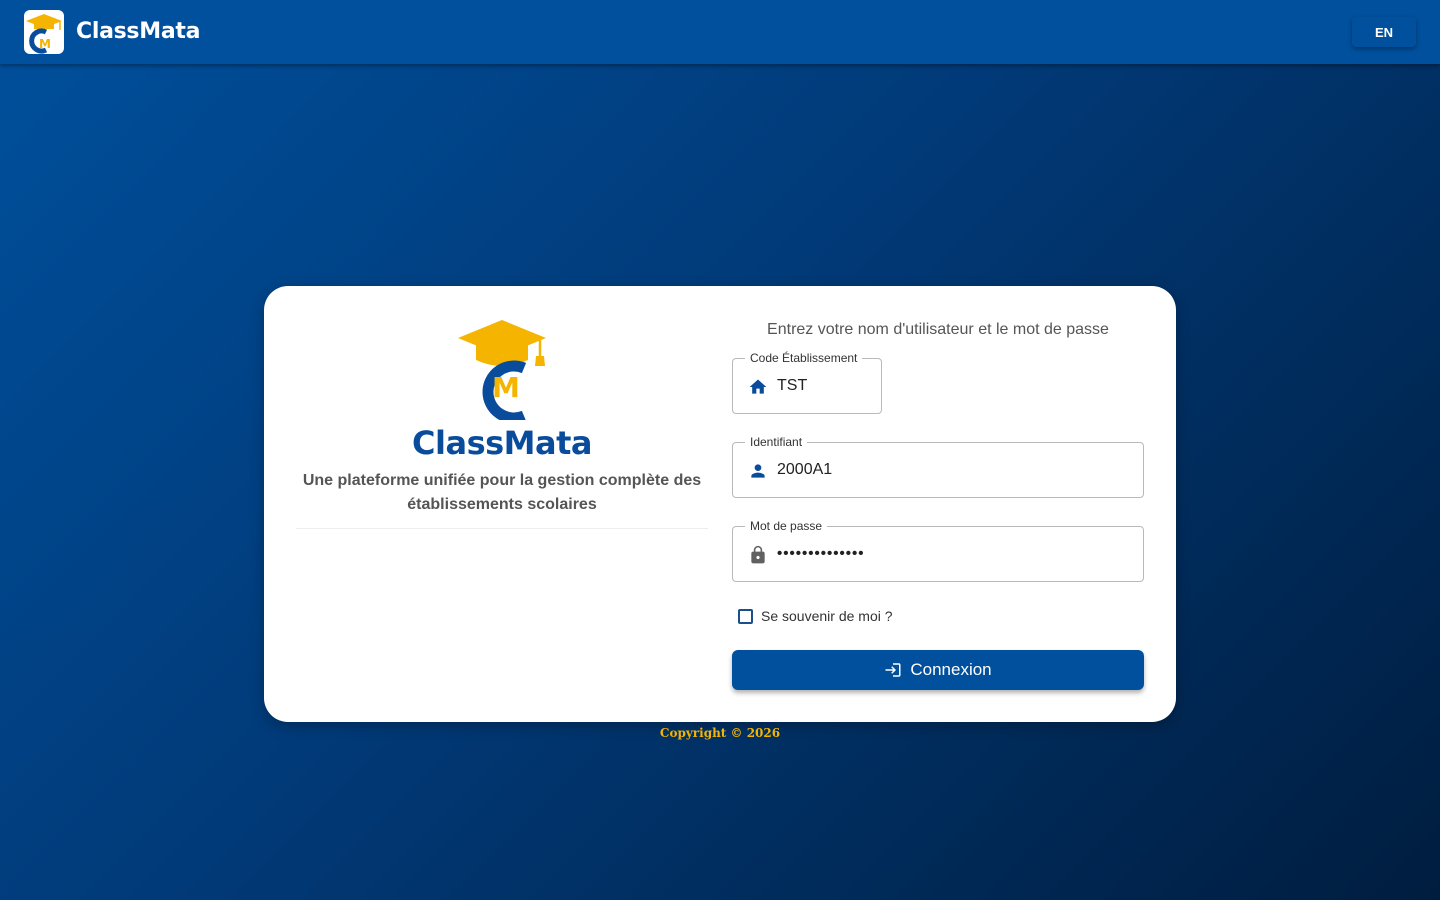  What do you see at coordinates (502, 443) in the screenshot?
I see `brand-title: ClassMata` at bounding box center [502, 443].